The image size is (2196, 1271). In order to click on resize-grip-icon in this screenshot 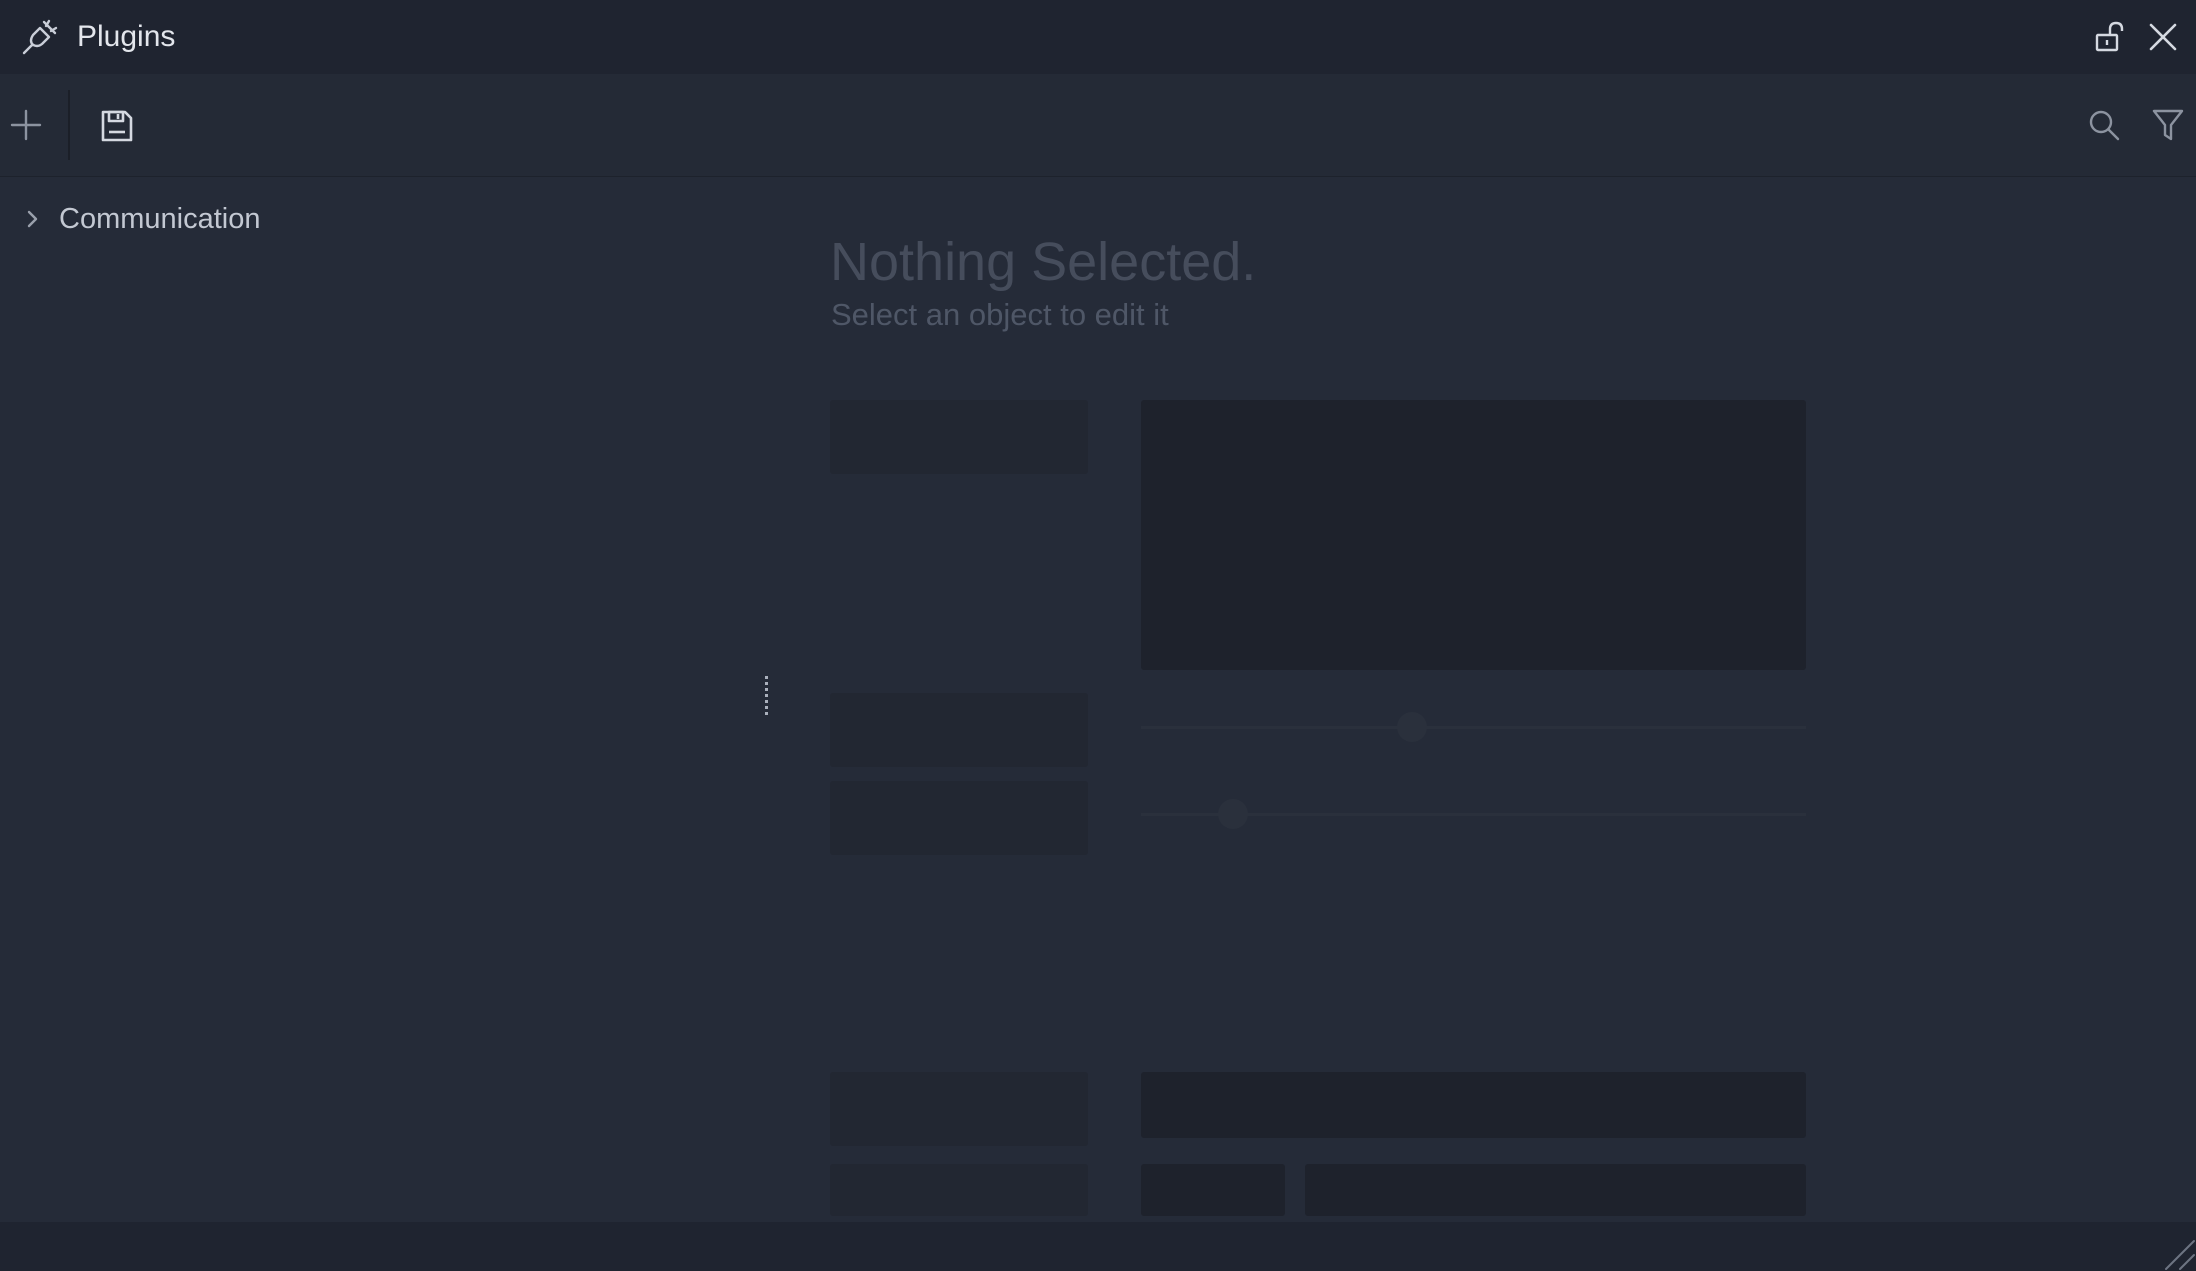, I will do `click(2179, 1254)`.